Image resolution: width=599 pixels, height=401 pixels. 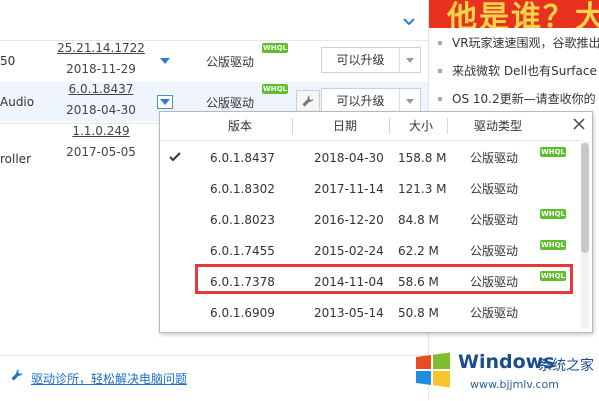 What do you see at coordinates (566, 366) in the screenshot?
I see `watermark-subtitle: 系统之家` at bounding box center [566, 366].